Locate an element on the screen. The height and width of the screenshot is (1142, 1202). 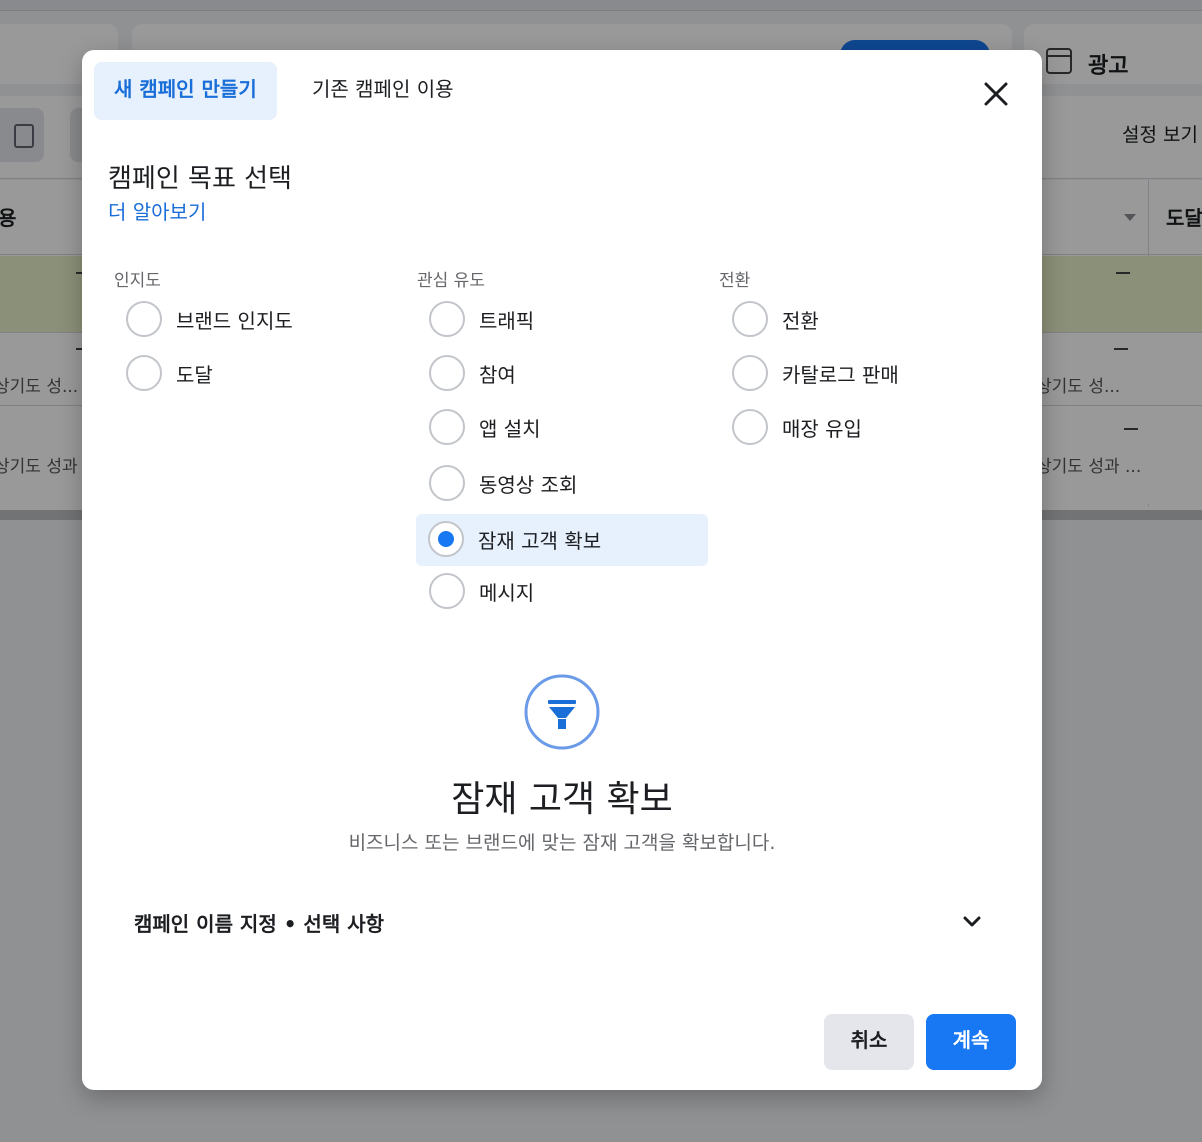
tab-new-campaign: 새 캠페인 만들기 is located at coordinates (185, 91).